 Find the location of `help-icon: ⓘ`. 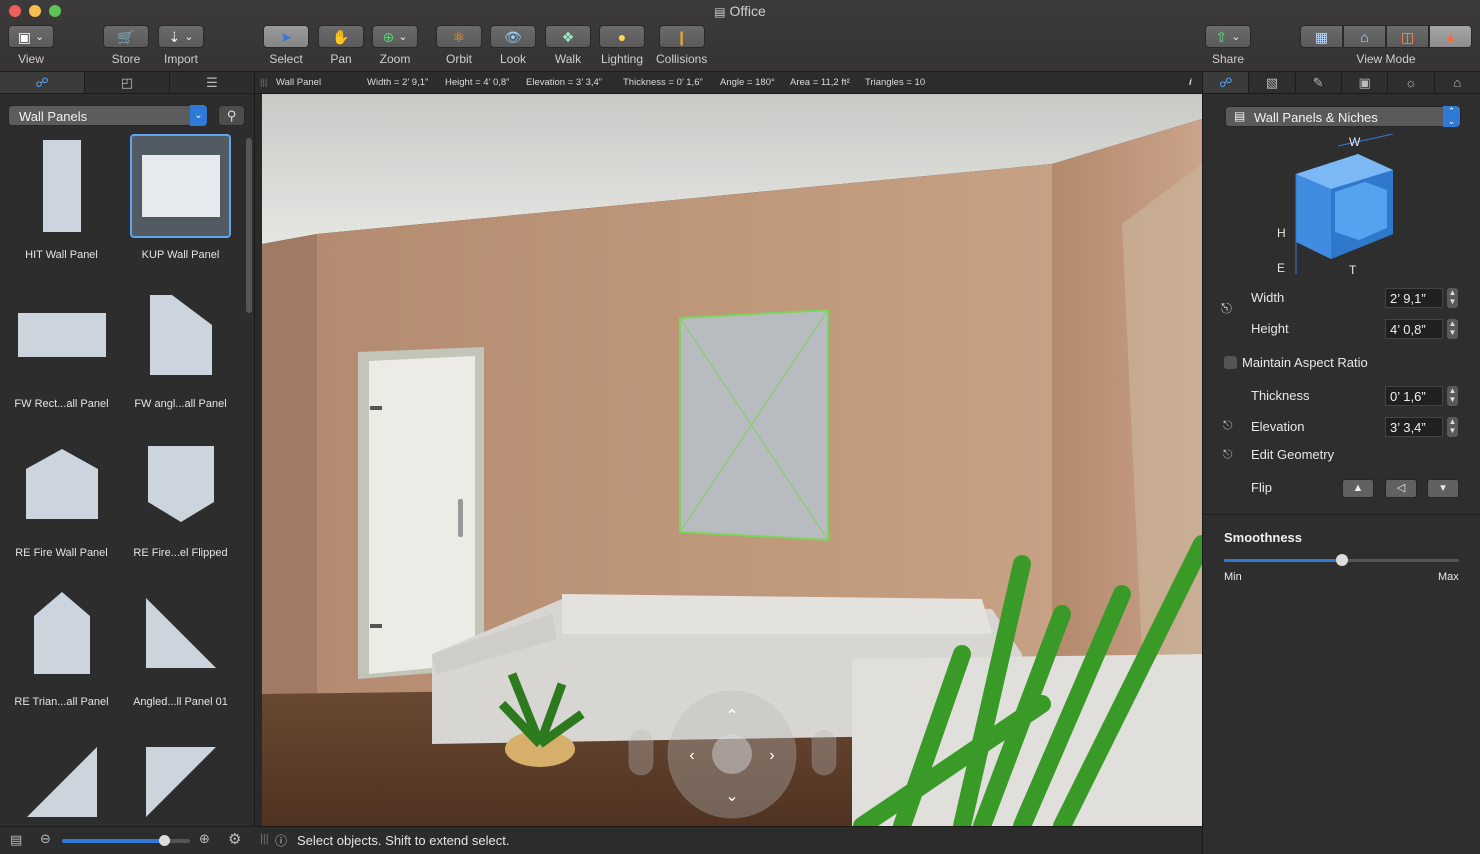

help-icon: ⓘ is located at coordinates (281, 840).